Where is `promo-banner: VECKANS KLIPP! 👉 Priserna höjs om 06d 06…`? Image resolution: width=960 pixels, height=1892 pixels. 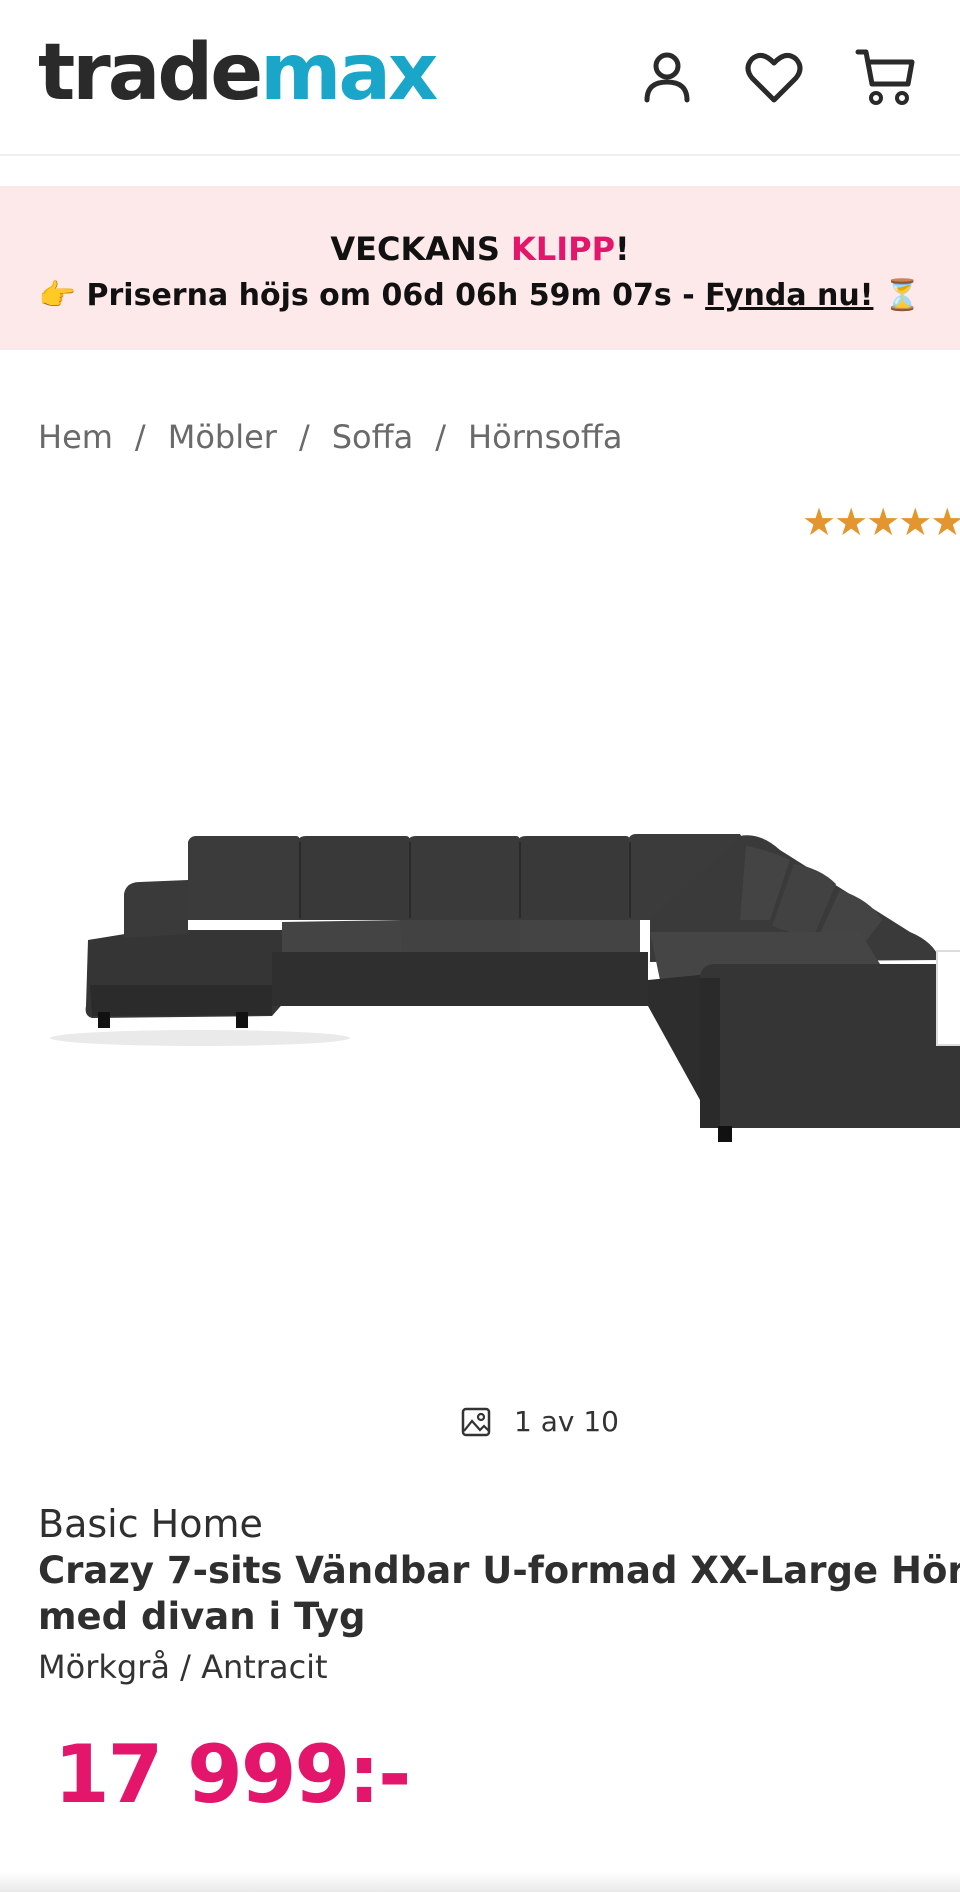
promo-banner: VECKANS KLIPP! 👉 Priserna höjs om 06d 06… is located at coordinates (480, 268).